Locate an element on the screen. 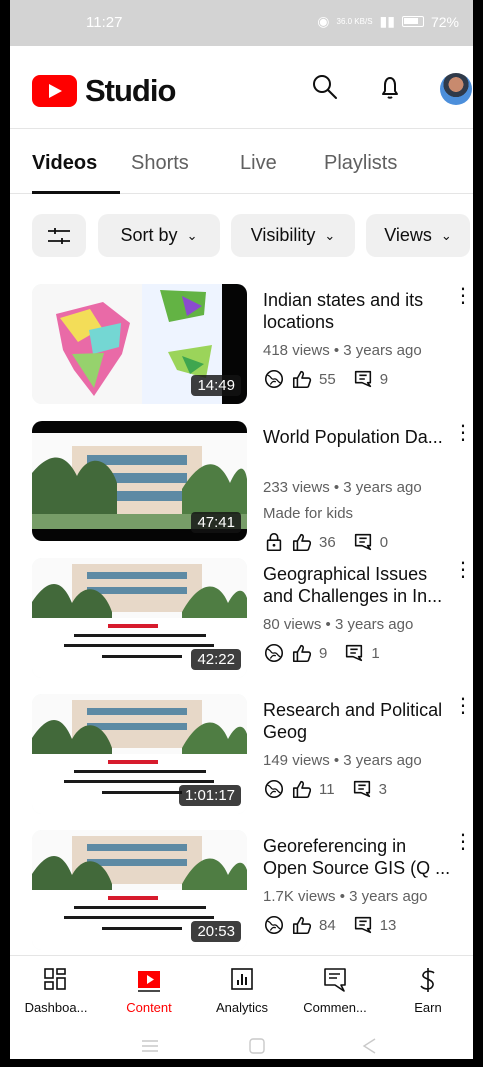 The height and width of the screenshot is (1067, 483). nav-earn: Earn is located at coordinates (427, 990).